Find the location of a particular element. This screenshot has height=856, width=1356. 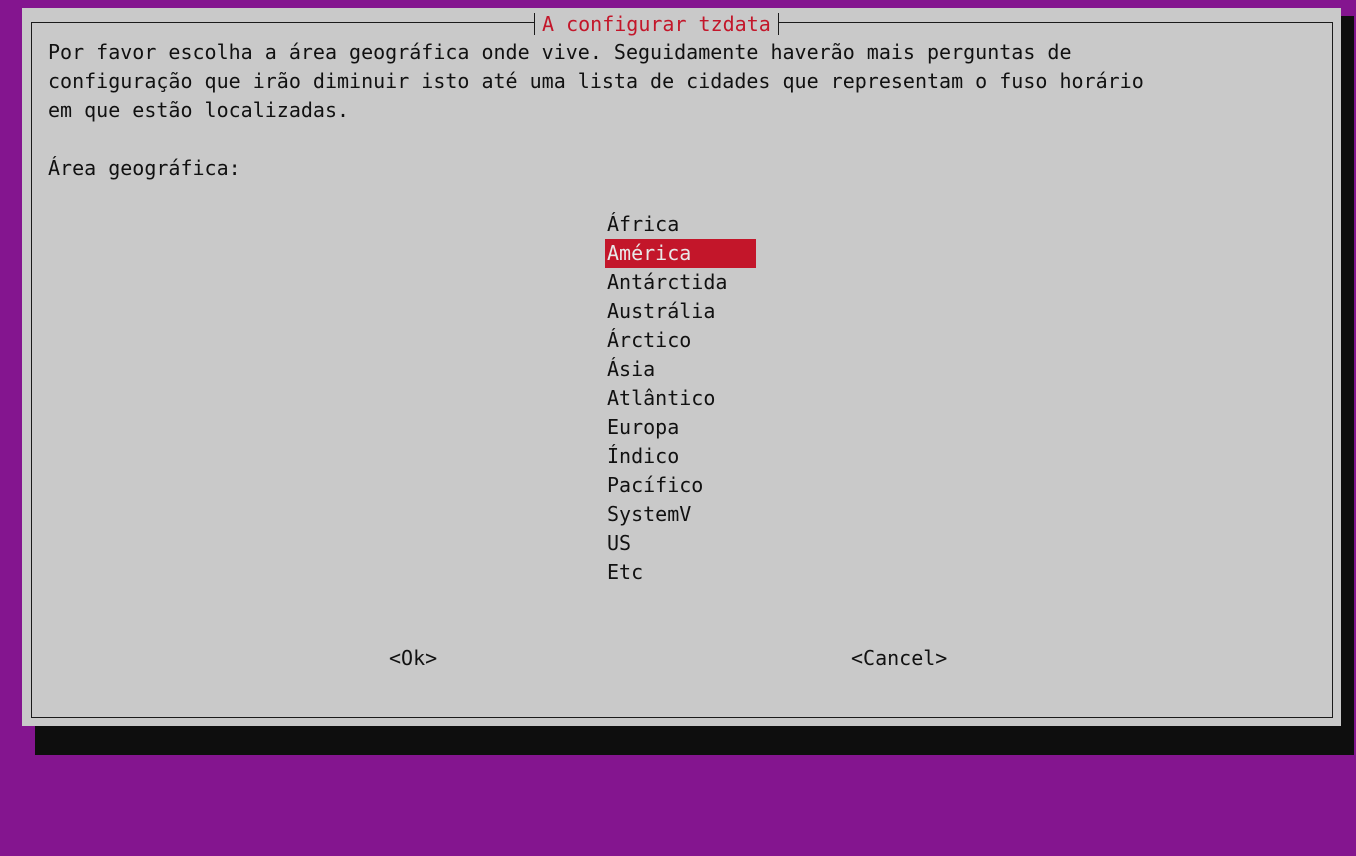

area-item: US is located at coordinates (680, 543).